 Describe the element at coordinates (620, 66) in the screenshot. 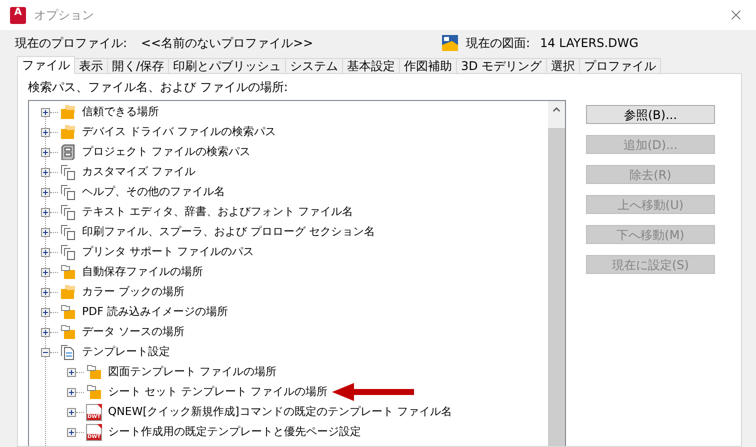

I see `tab: プロファイル` at that location.